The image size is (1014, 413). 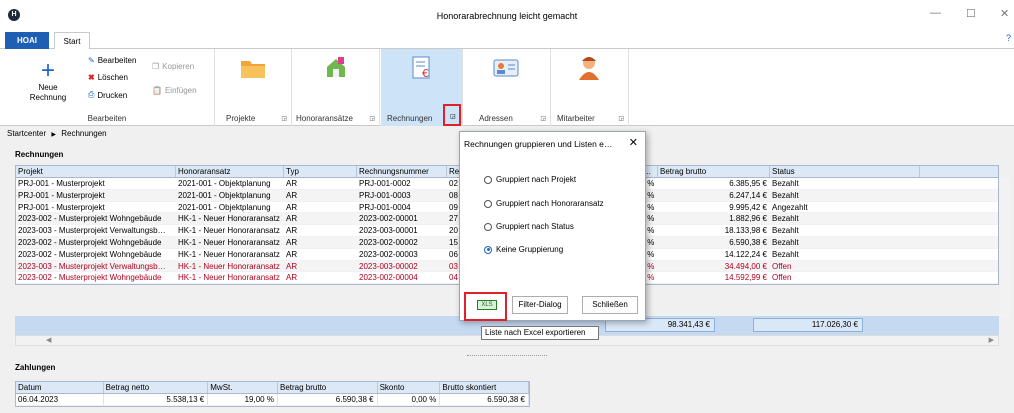 I want to click on cell-brutto: 14.122,24 €, so click(x=745, y=254).